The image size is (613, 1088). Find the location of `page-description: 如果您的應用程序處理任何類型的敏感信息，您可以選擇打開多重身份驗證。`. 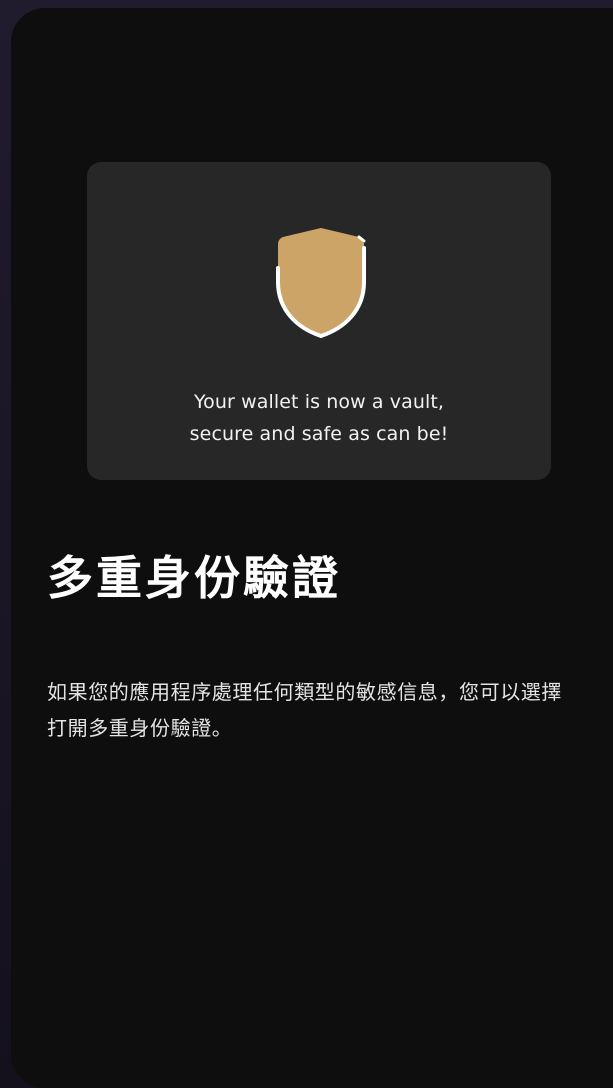

page-description: 如果您的應用程序處理任何類型的敏感信息，您可以選擇打開多重身份驗證。 is located at coordinates (304, 710).